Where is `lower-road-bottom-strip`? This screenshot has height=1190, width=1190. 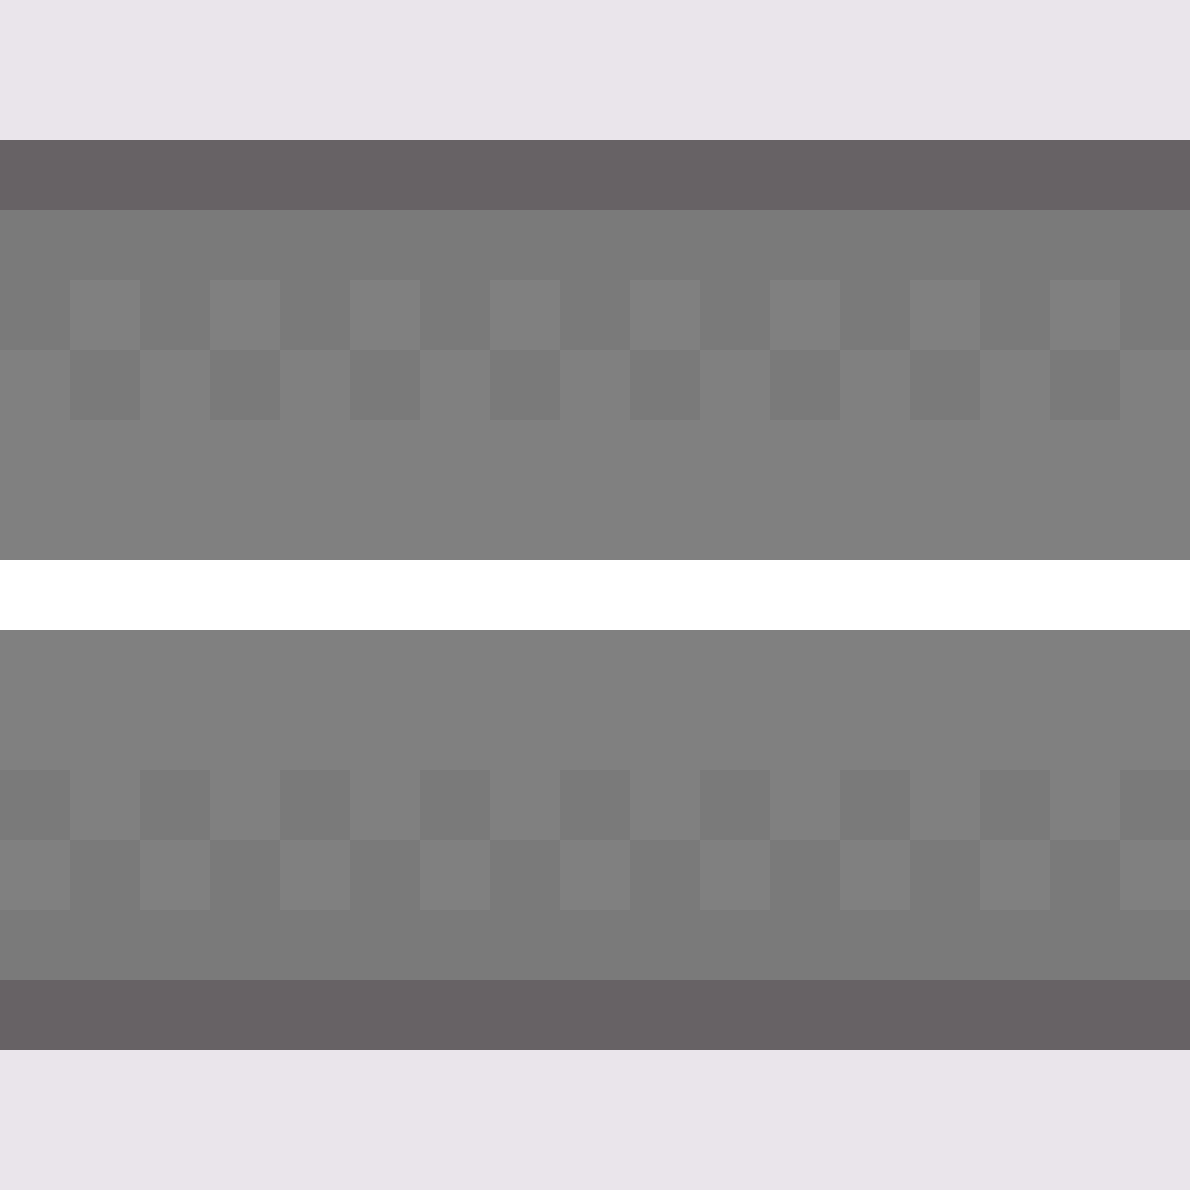
lower-road-bottom-strip is located at coordinates (595, 945).